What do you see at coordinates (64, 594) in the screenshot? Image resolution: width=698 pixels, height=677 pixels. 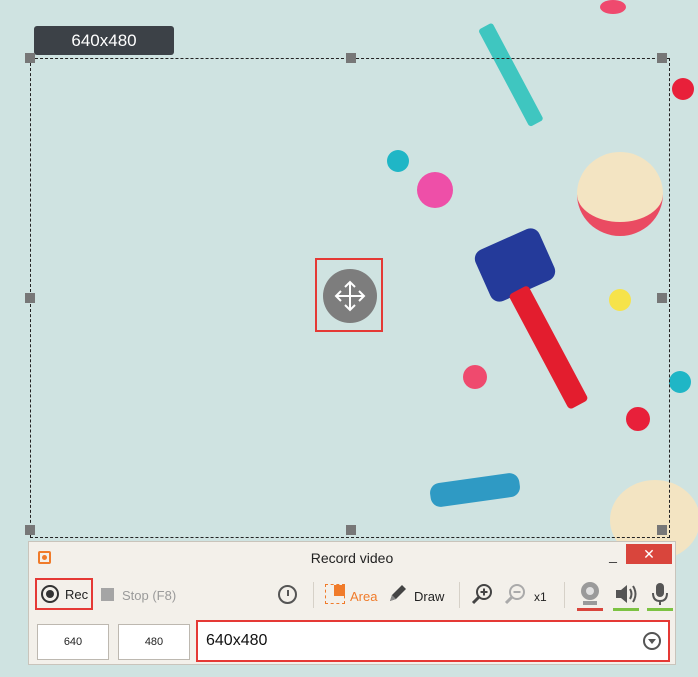 I see `rec-button: Rec` at bounding box center [64, 594].